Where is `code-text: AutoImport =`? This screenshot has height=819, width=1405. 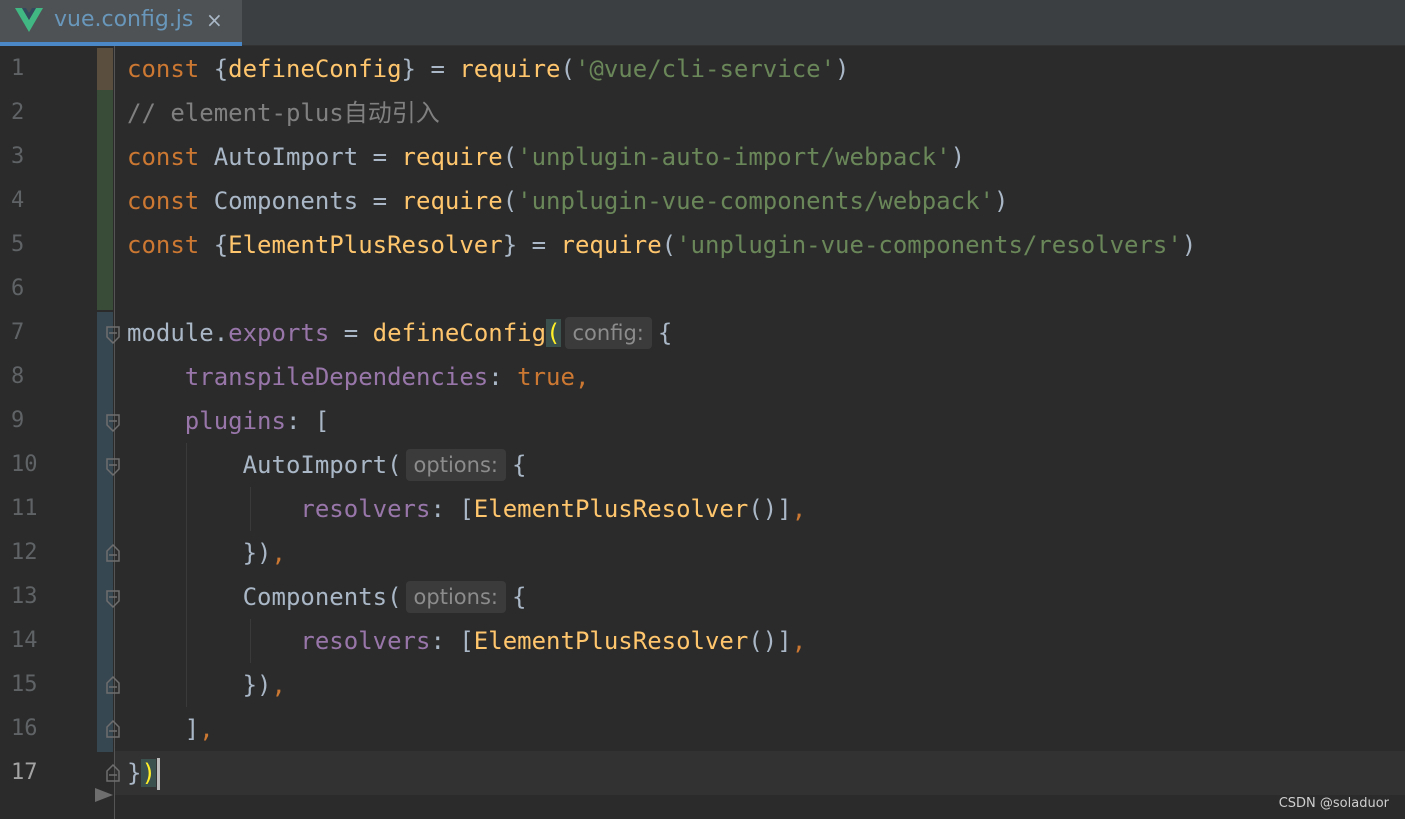 code-text: AutoImport = is located at coordinates (300, 157).